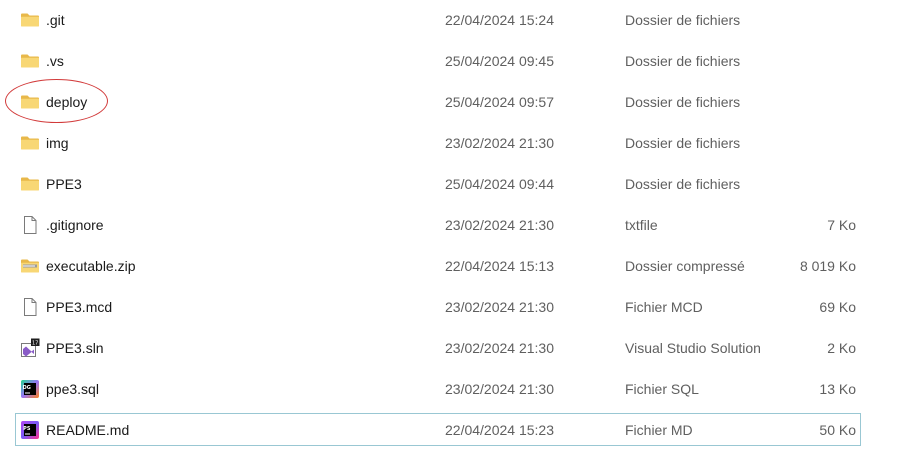 The image size is (911, 462). Describe the element at coordinates (841, 348) in the screenshot. I see `file-size: 2 Ko` at that location.